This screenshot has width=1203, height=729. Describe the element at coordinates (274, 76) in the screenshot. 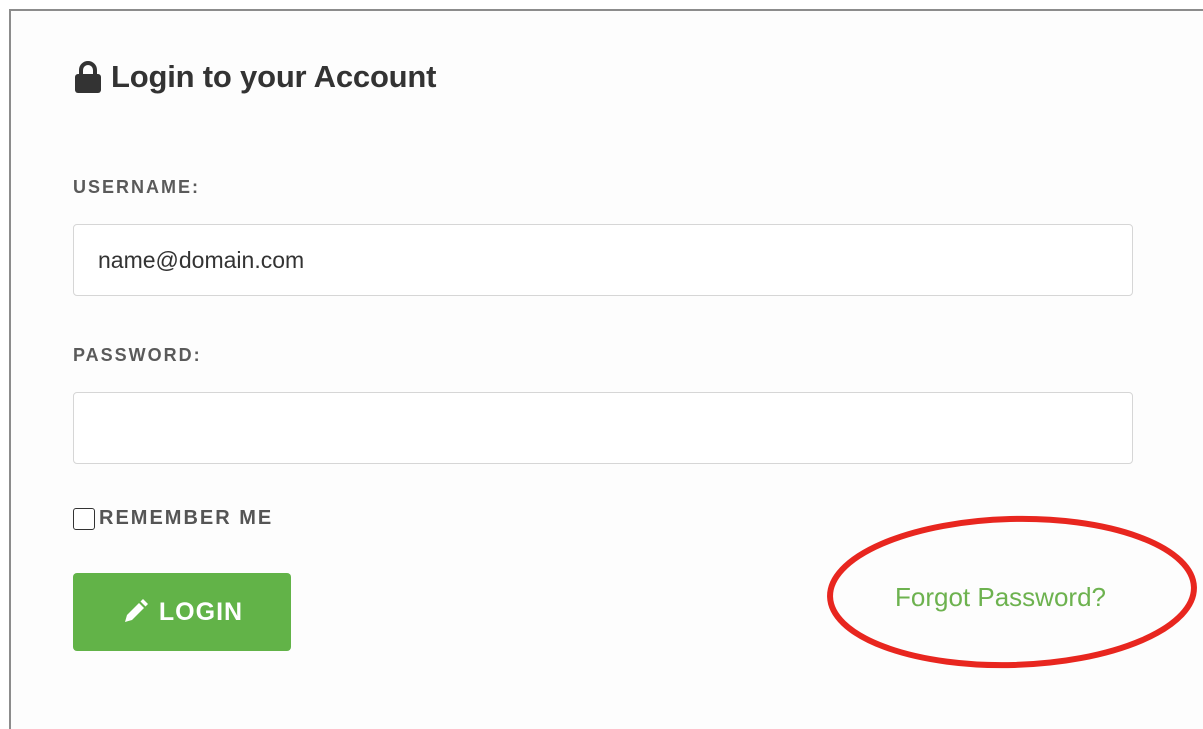

I see `page-title: Login to your Account` at that location.